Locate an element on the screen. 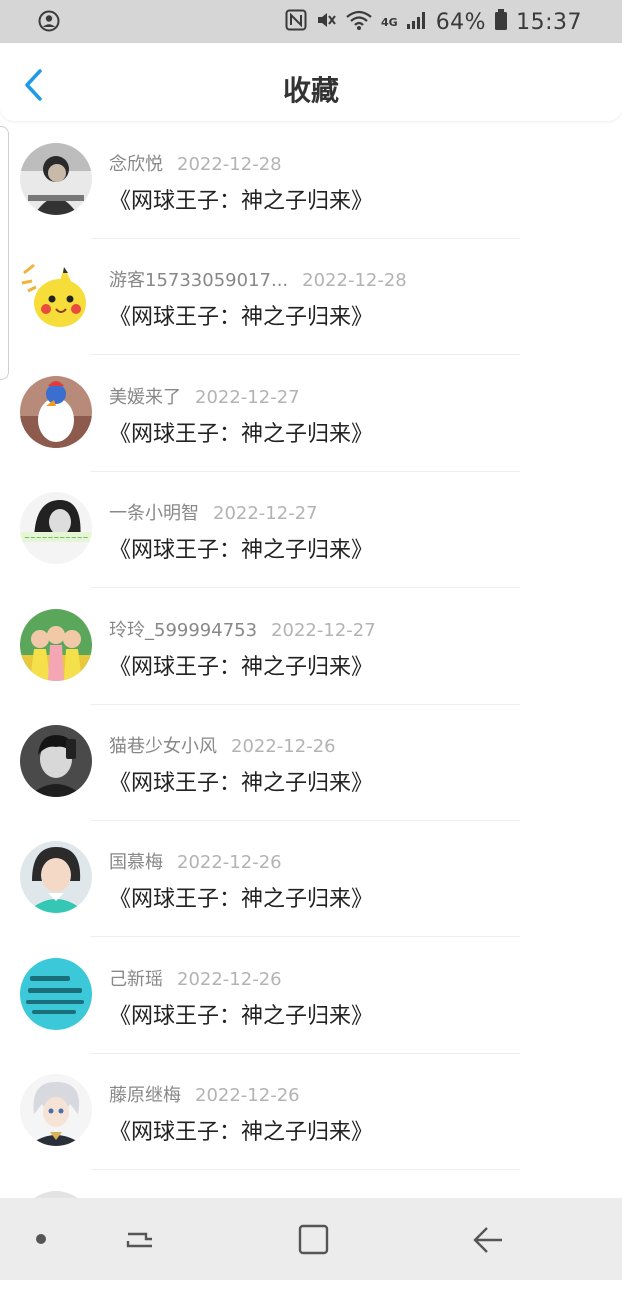 This screenshot has width=622, height=1301. nfc-icon is located at coordinates (296, 22).